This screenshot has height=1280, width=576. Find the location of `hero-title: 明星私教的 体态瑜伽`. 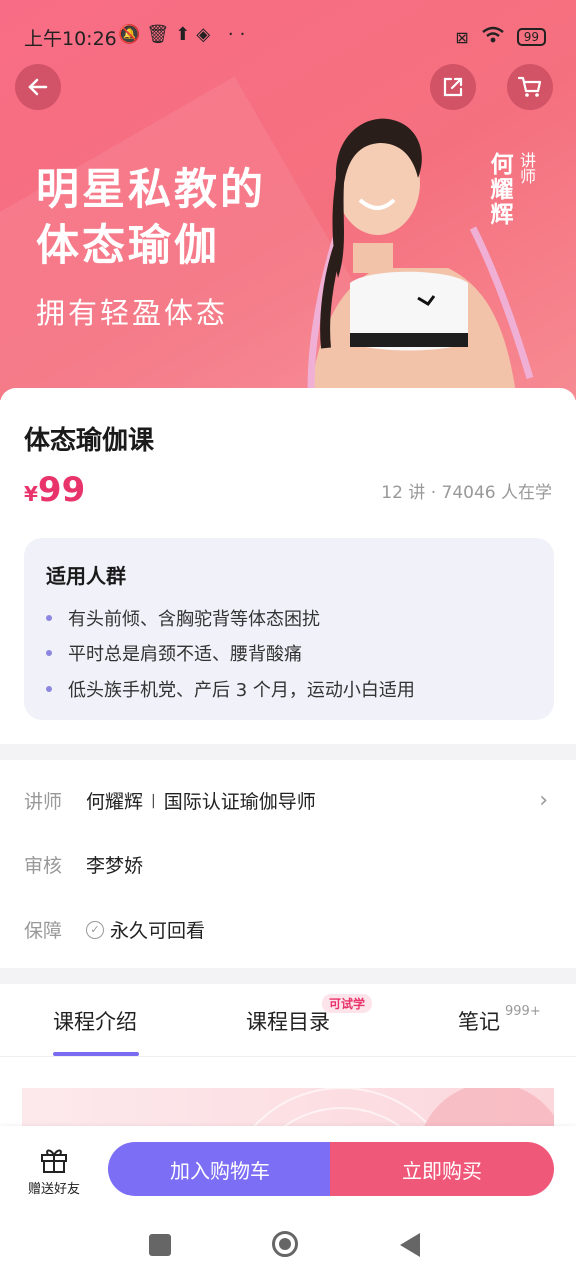

hero-title: 明星私教的 体态瑜伽 is located at coordinates (151, 218).